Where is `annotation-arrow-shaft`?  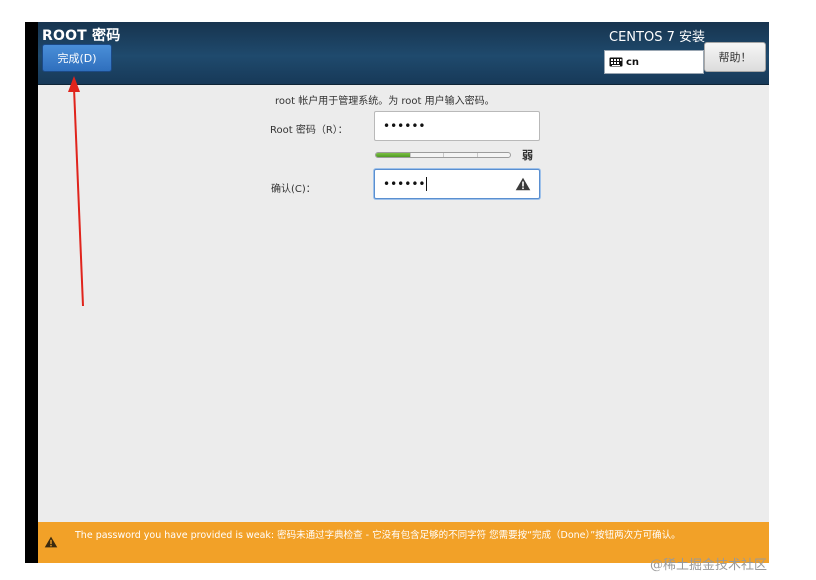 annotation-arrow-shaft is located at coordinates (78, 197).